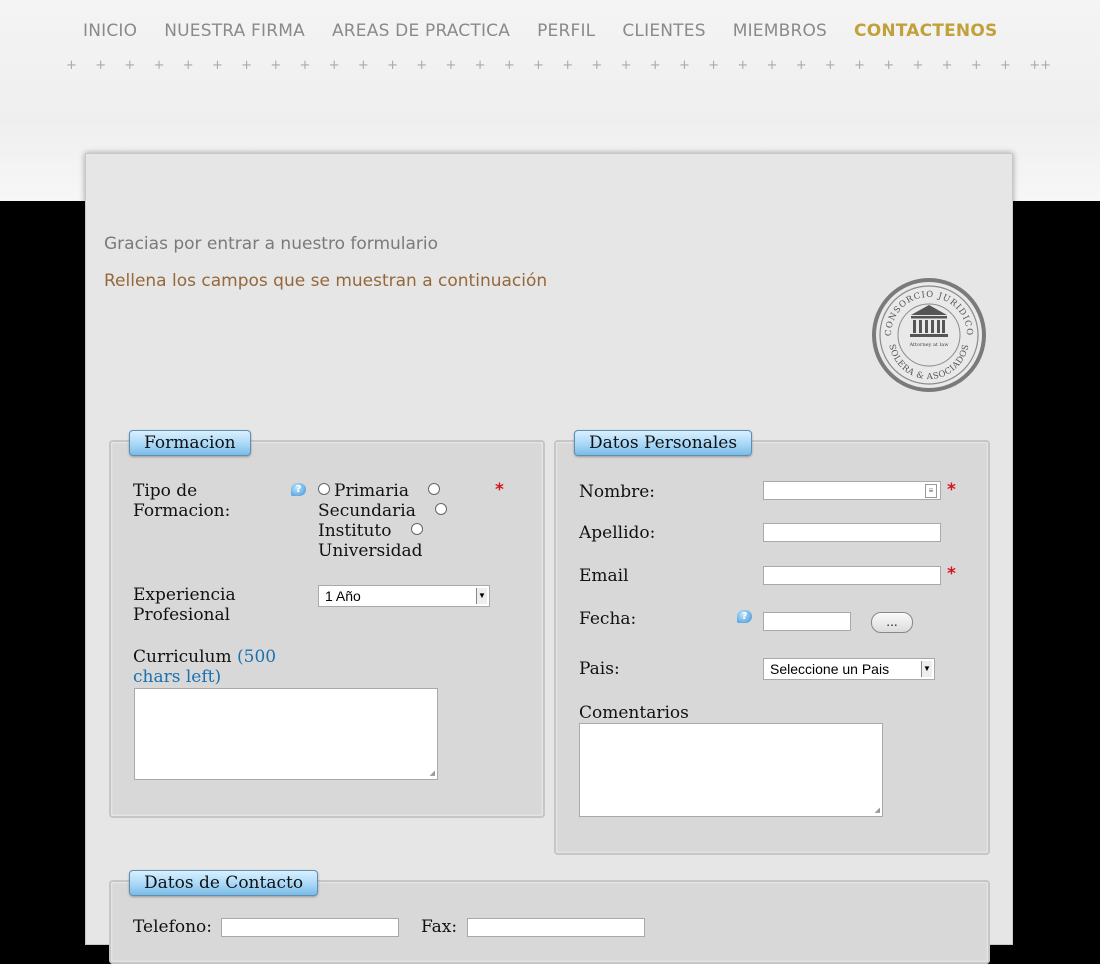 This screenshot has height=964, width=1100. I want to click on tipo-formacion-help-icon: ?, so click(298, 489).